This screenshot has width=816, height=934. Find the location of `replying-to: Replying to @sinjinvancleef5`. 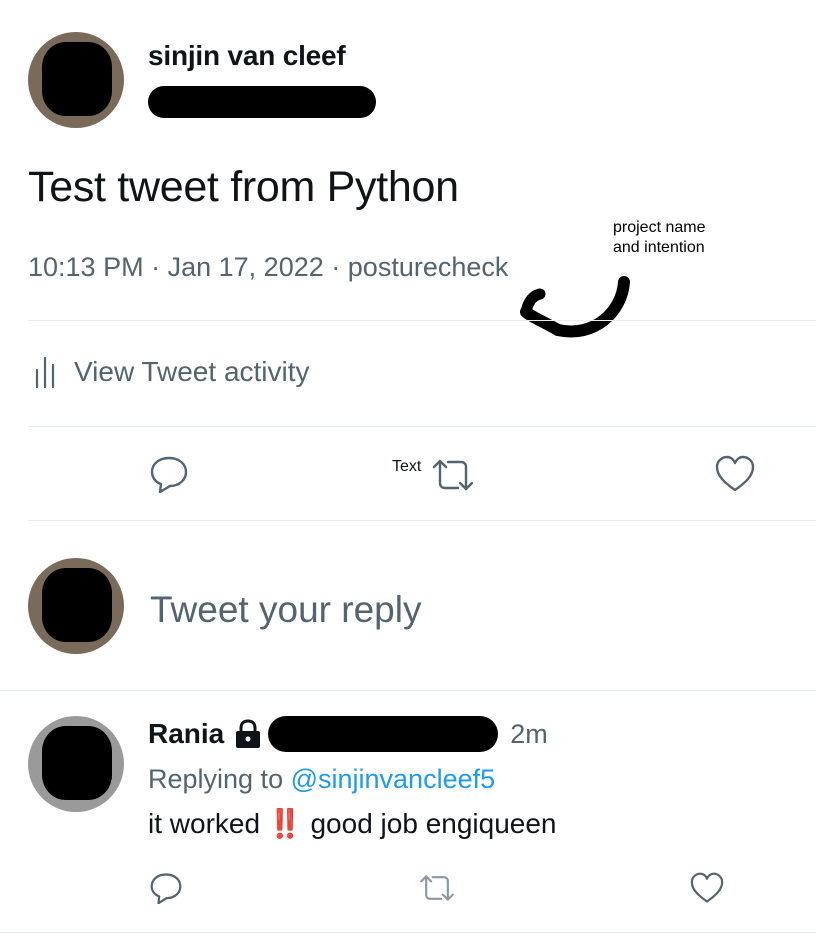

replying-to: Replying to @sinjinvancleef5 is located at coordinates (321, 779).